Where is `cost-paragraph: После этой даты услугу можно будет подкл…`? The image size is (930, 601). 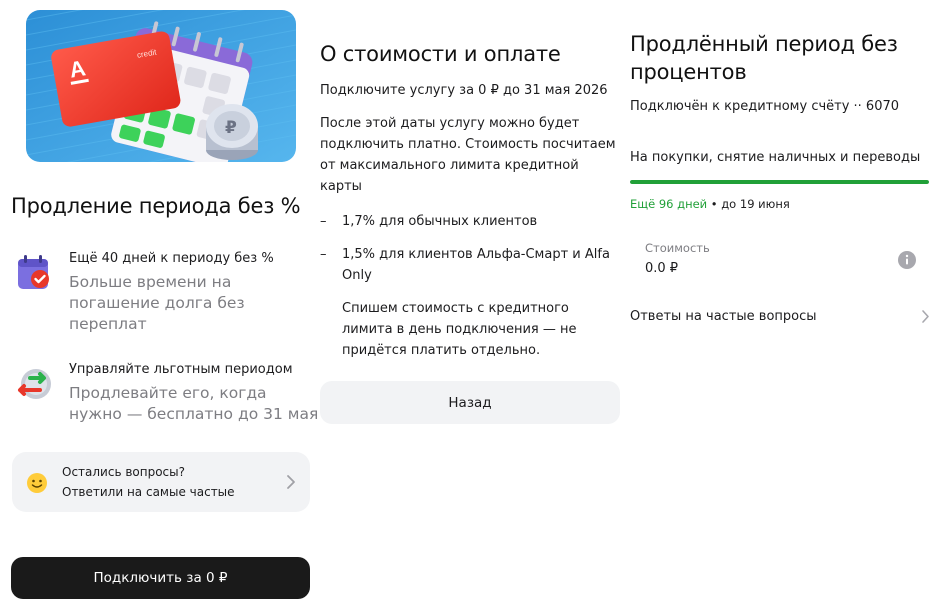
cost-paragraph: После этой даты услугу можно будет подкл… is located at coordinates (468, 155).